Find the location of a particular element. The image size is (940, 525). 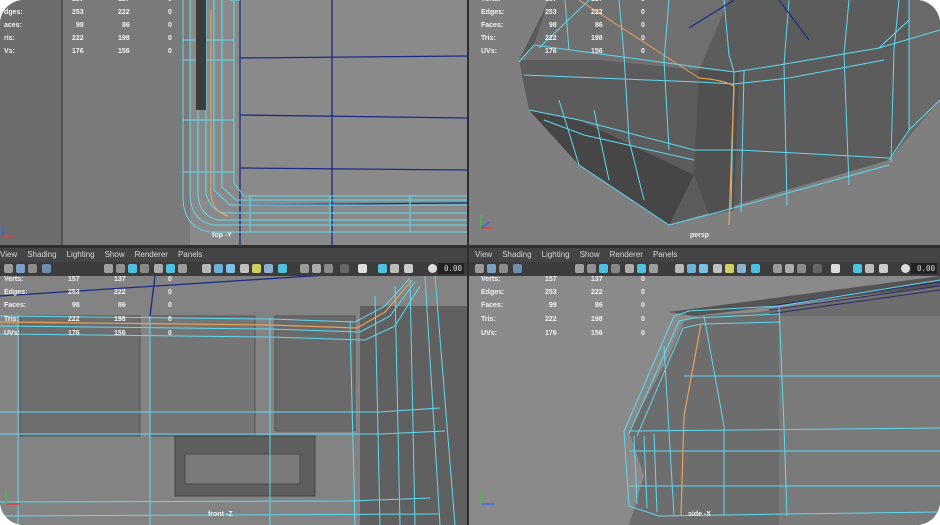

viewport-divider-vertical is located at coordinates (468, 262).